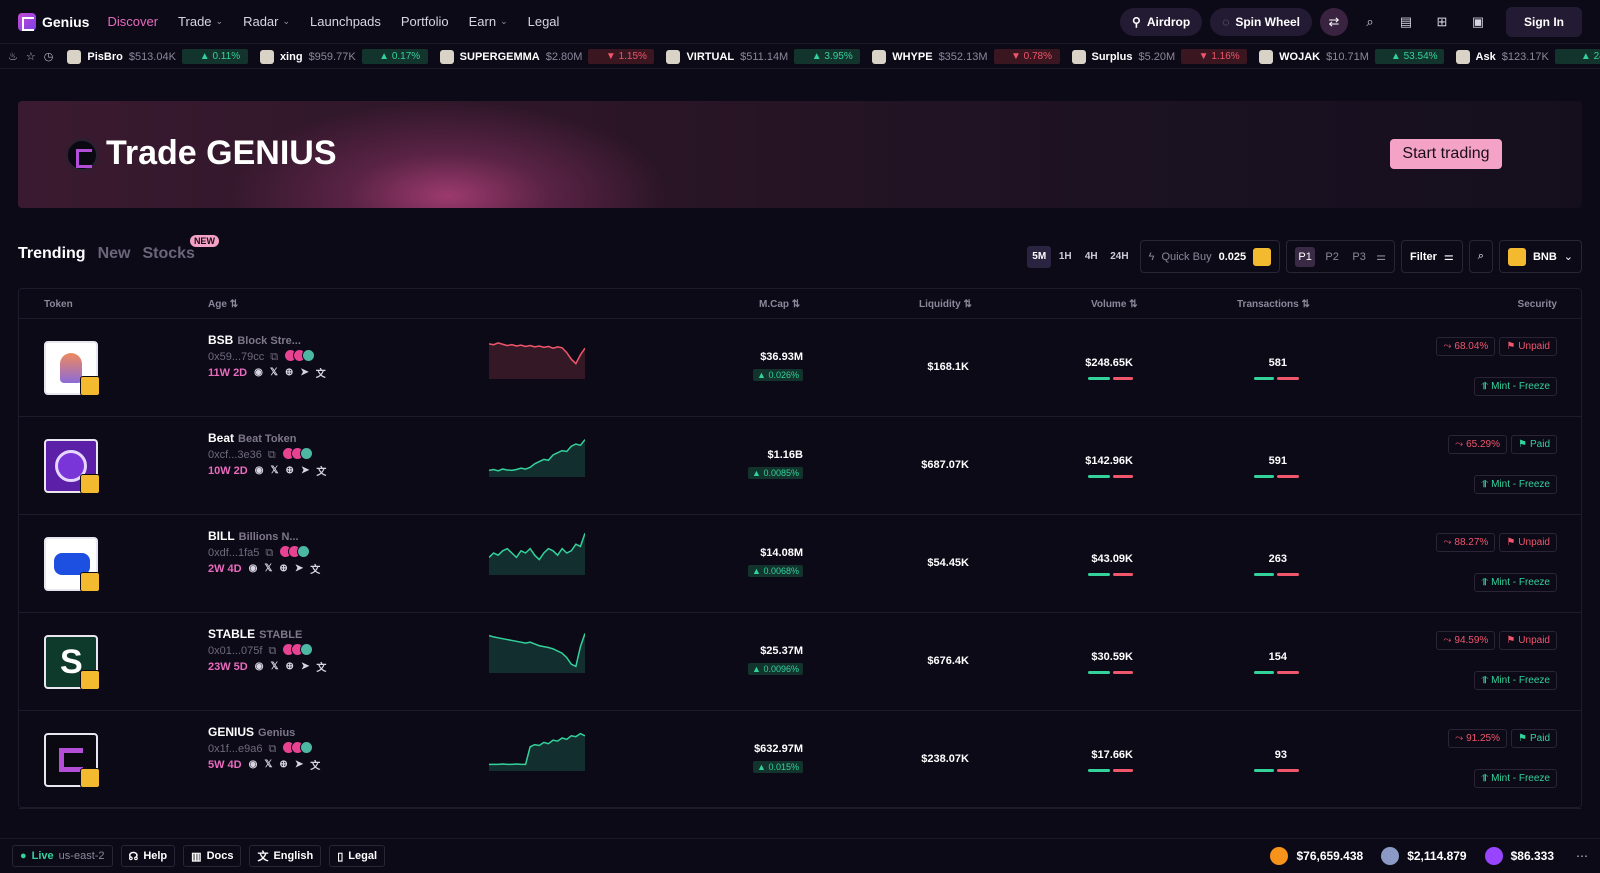  Describe the element at coordinates (1161, 21) in the screenshot. I see `airdrop-button: ⚲ Airdrop` at that location.